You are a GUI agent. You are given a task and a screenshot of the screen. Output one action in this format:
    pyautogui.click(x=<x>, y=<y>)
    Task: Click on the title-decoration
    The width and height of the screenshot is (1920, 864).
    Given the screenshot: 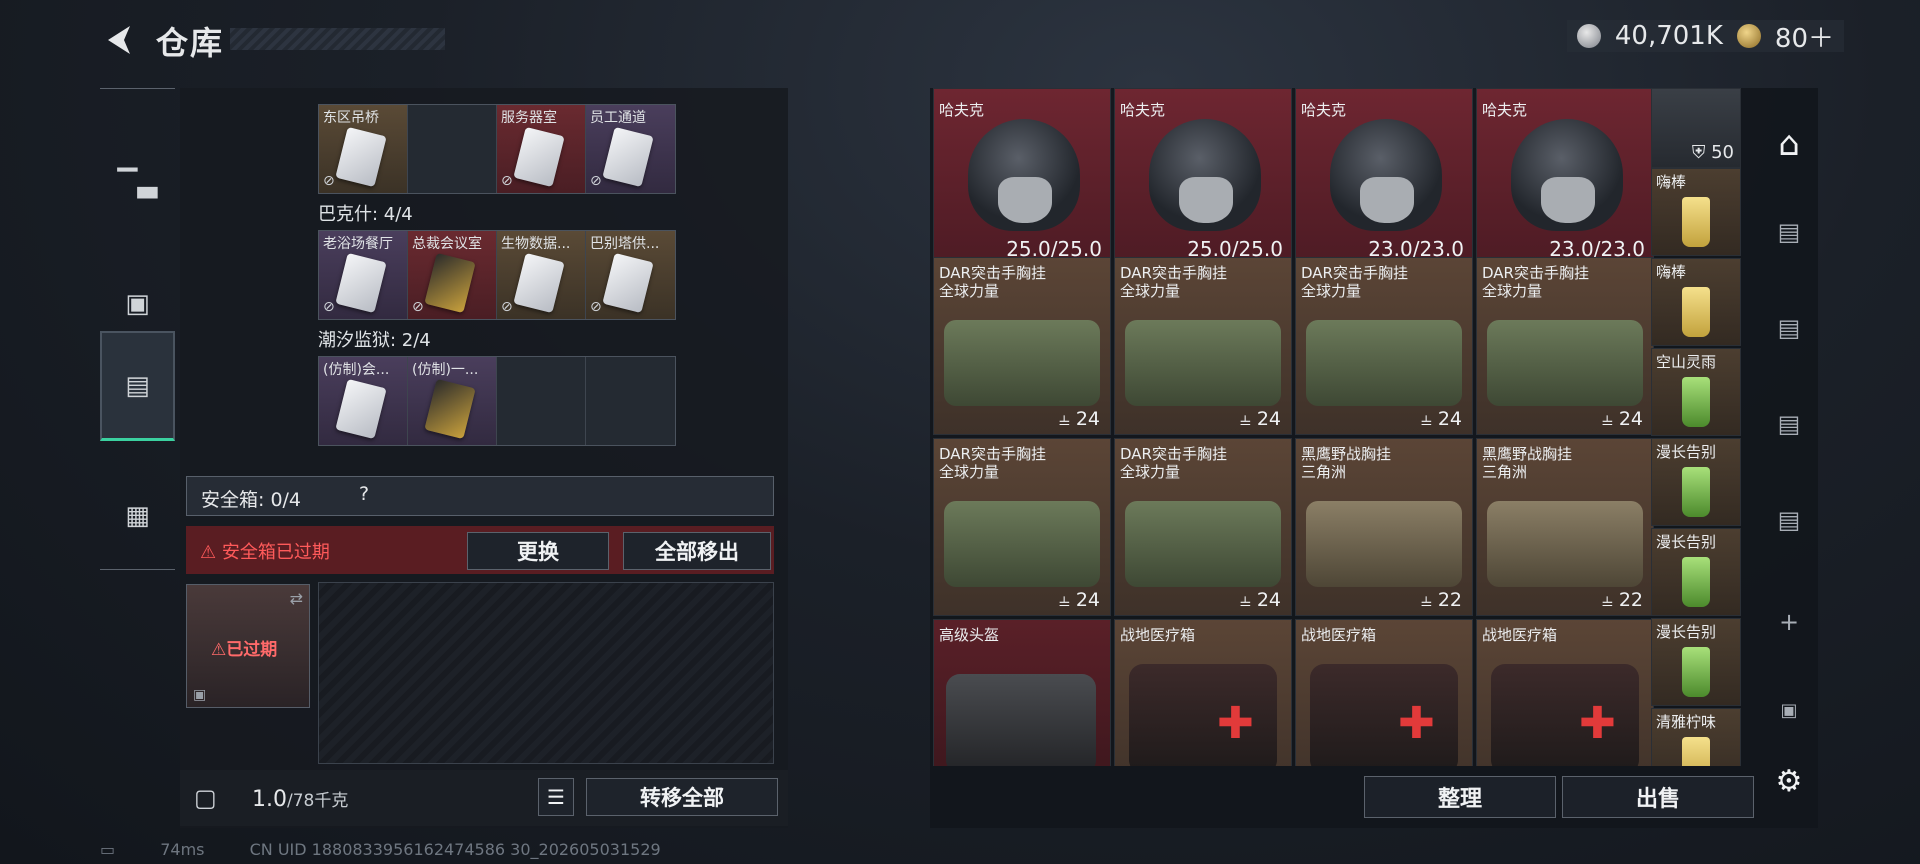 What is the action you would take?
    pyautogui.click(x=337, y=39)
    